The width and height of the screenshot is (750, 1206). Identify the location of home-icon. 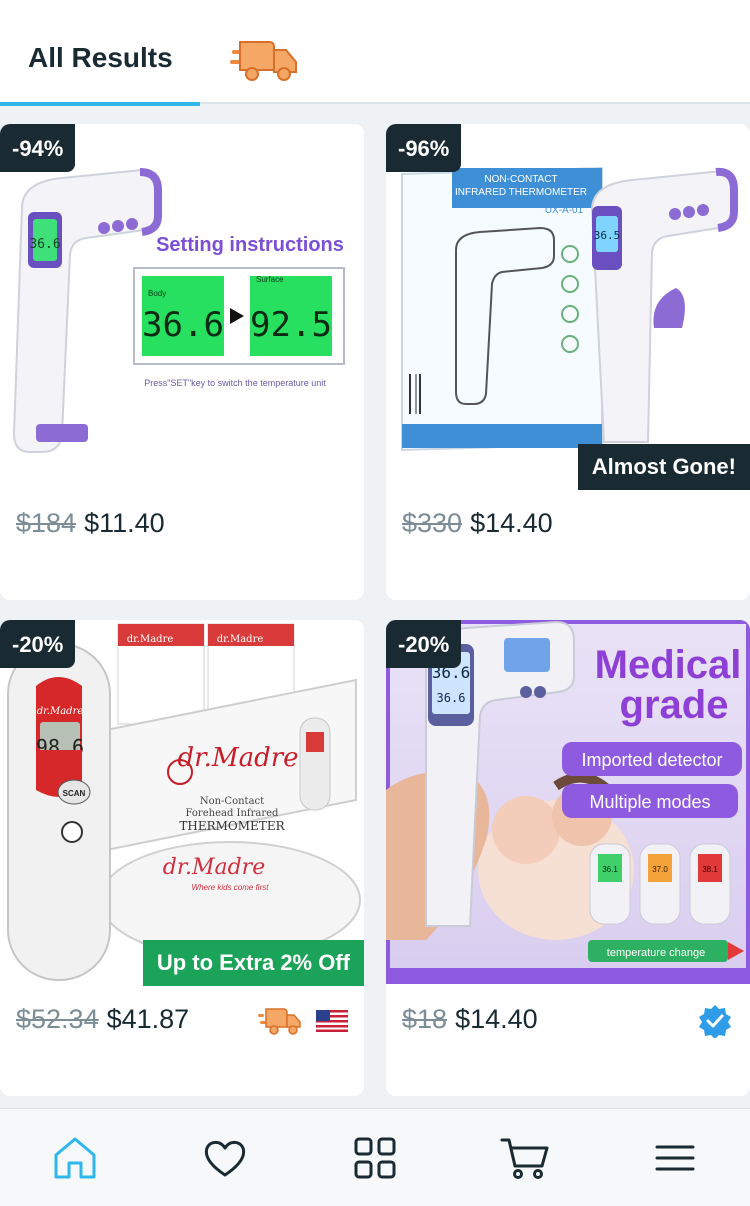
(75, 1157).